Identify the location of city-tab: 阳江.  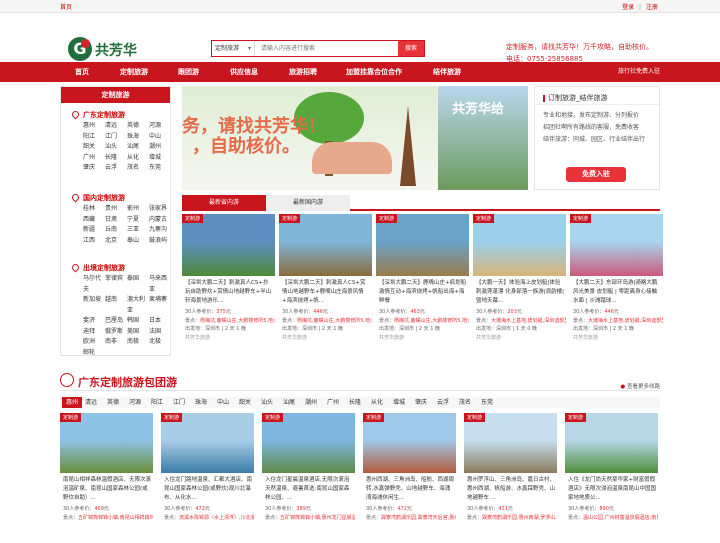
(157, 402).